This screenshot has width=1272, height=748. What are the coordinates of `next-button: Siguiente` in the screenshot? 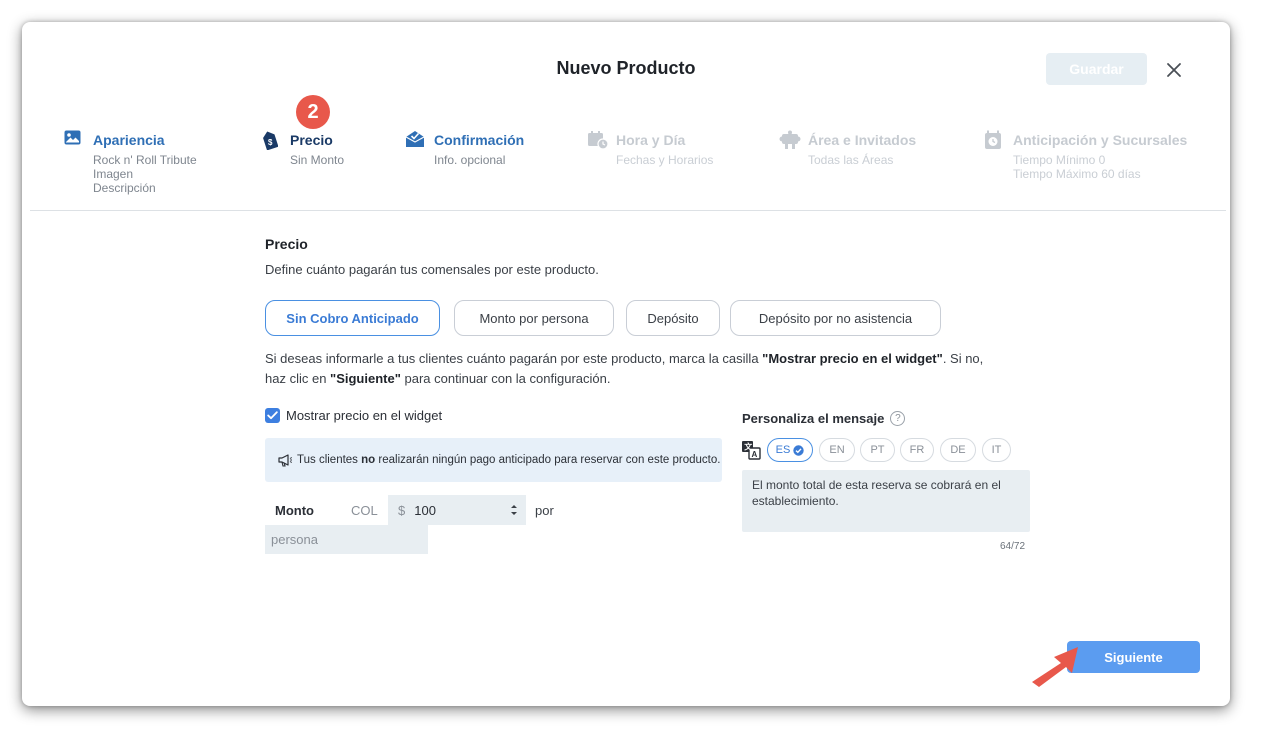 It's located at (1133, 657).